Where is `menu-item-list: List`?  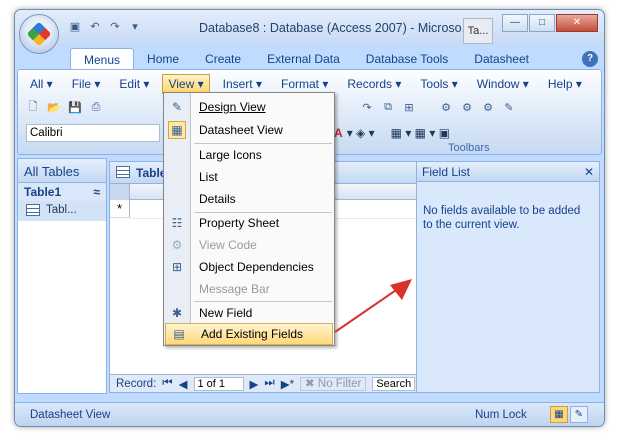
menu-item-list: List is located at coordinates (249, 177).